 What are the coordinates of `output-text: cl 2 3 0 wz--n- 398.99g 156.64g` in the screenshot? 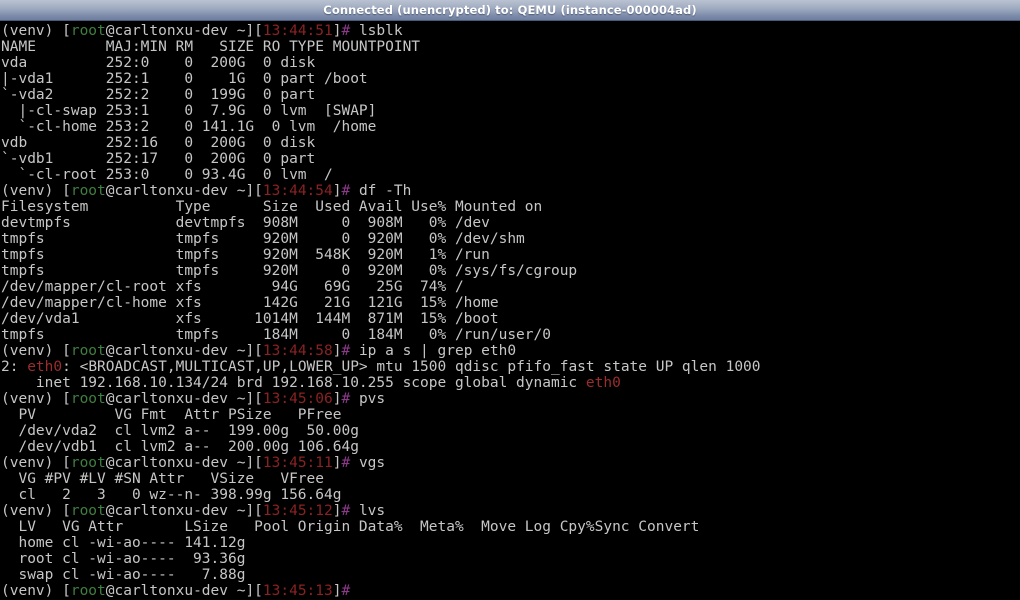 It's located at (171, 495).